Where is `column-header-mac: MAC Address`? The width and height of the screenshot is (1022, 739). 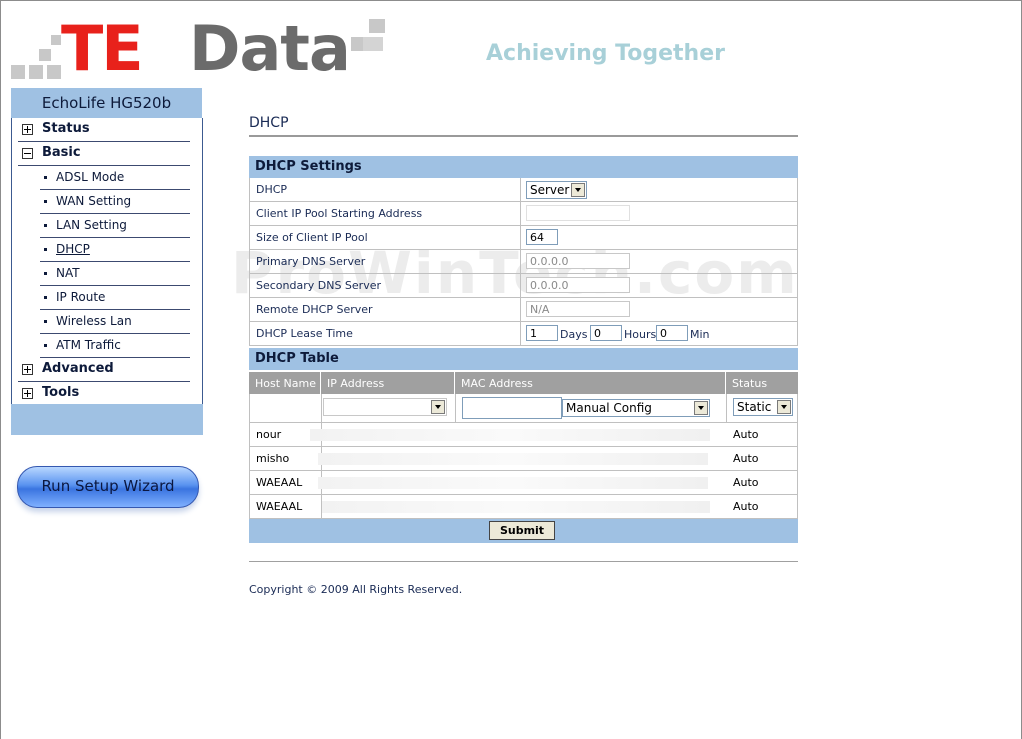 column-header-mac: MAC Address is located at coordinates (497, 383).